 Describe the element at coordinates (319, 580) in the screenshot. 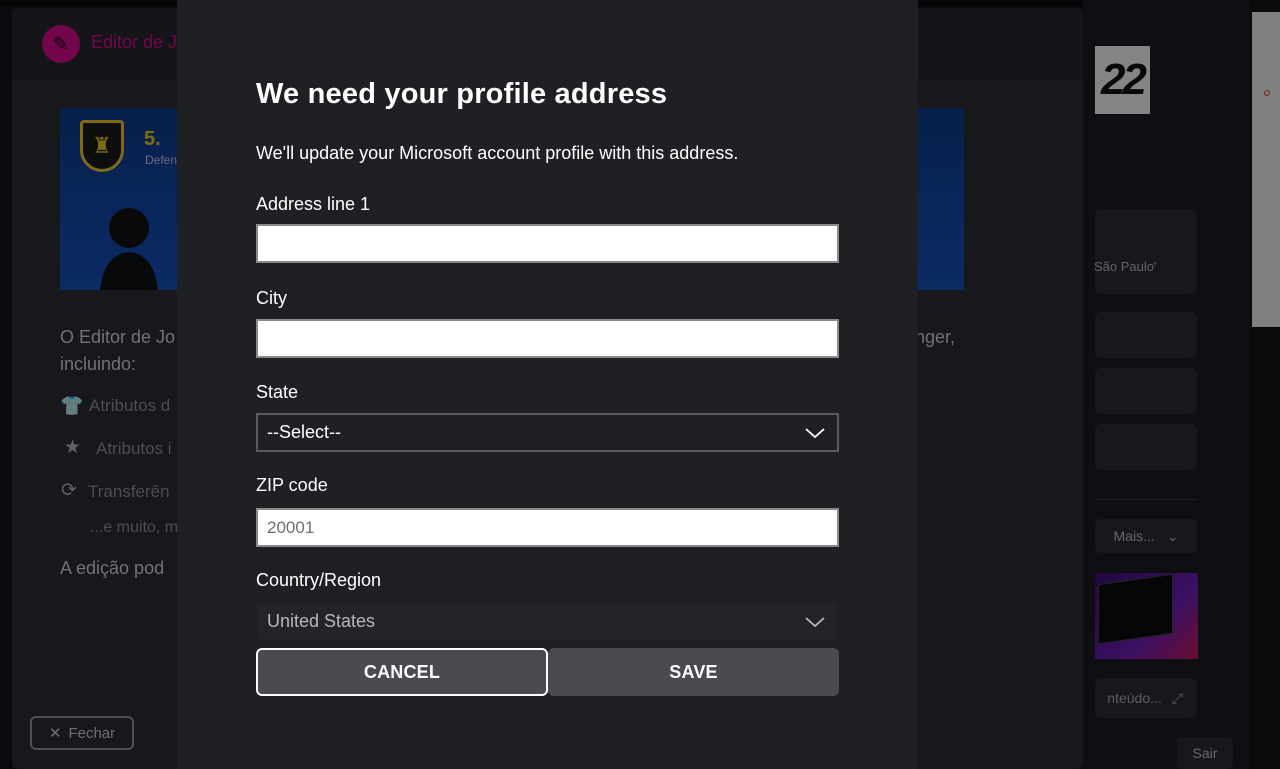

I see `country-label: Country/Region` at that location.